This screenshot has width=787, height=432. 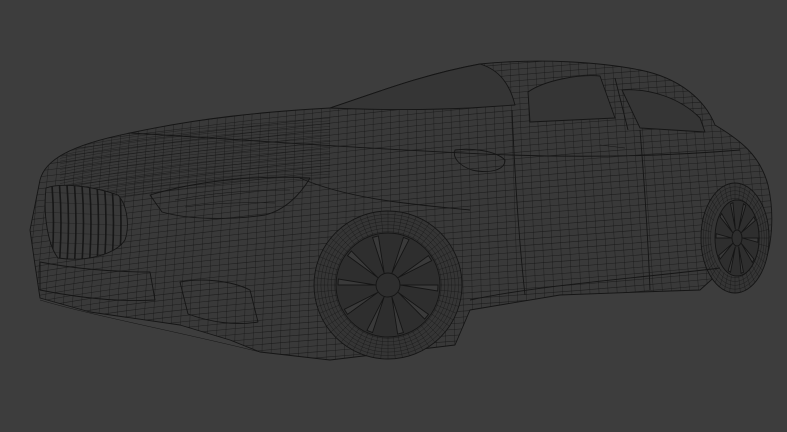 I want to click on grille-outline, so click(x=86, y=222).